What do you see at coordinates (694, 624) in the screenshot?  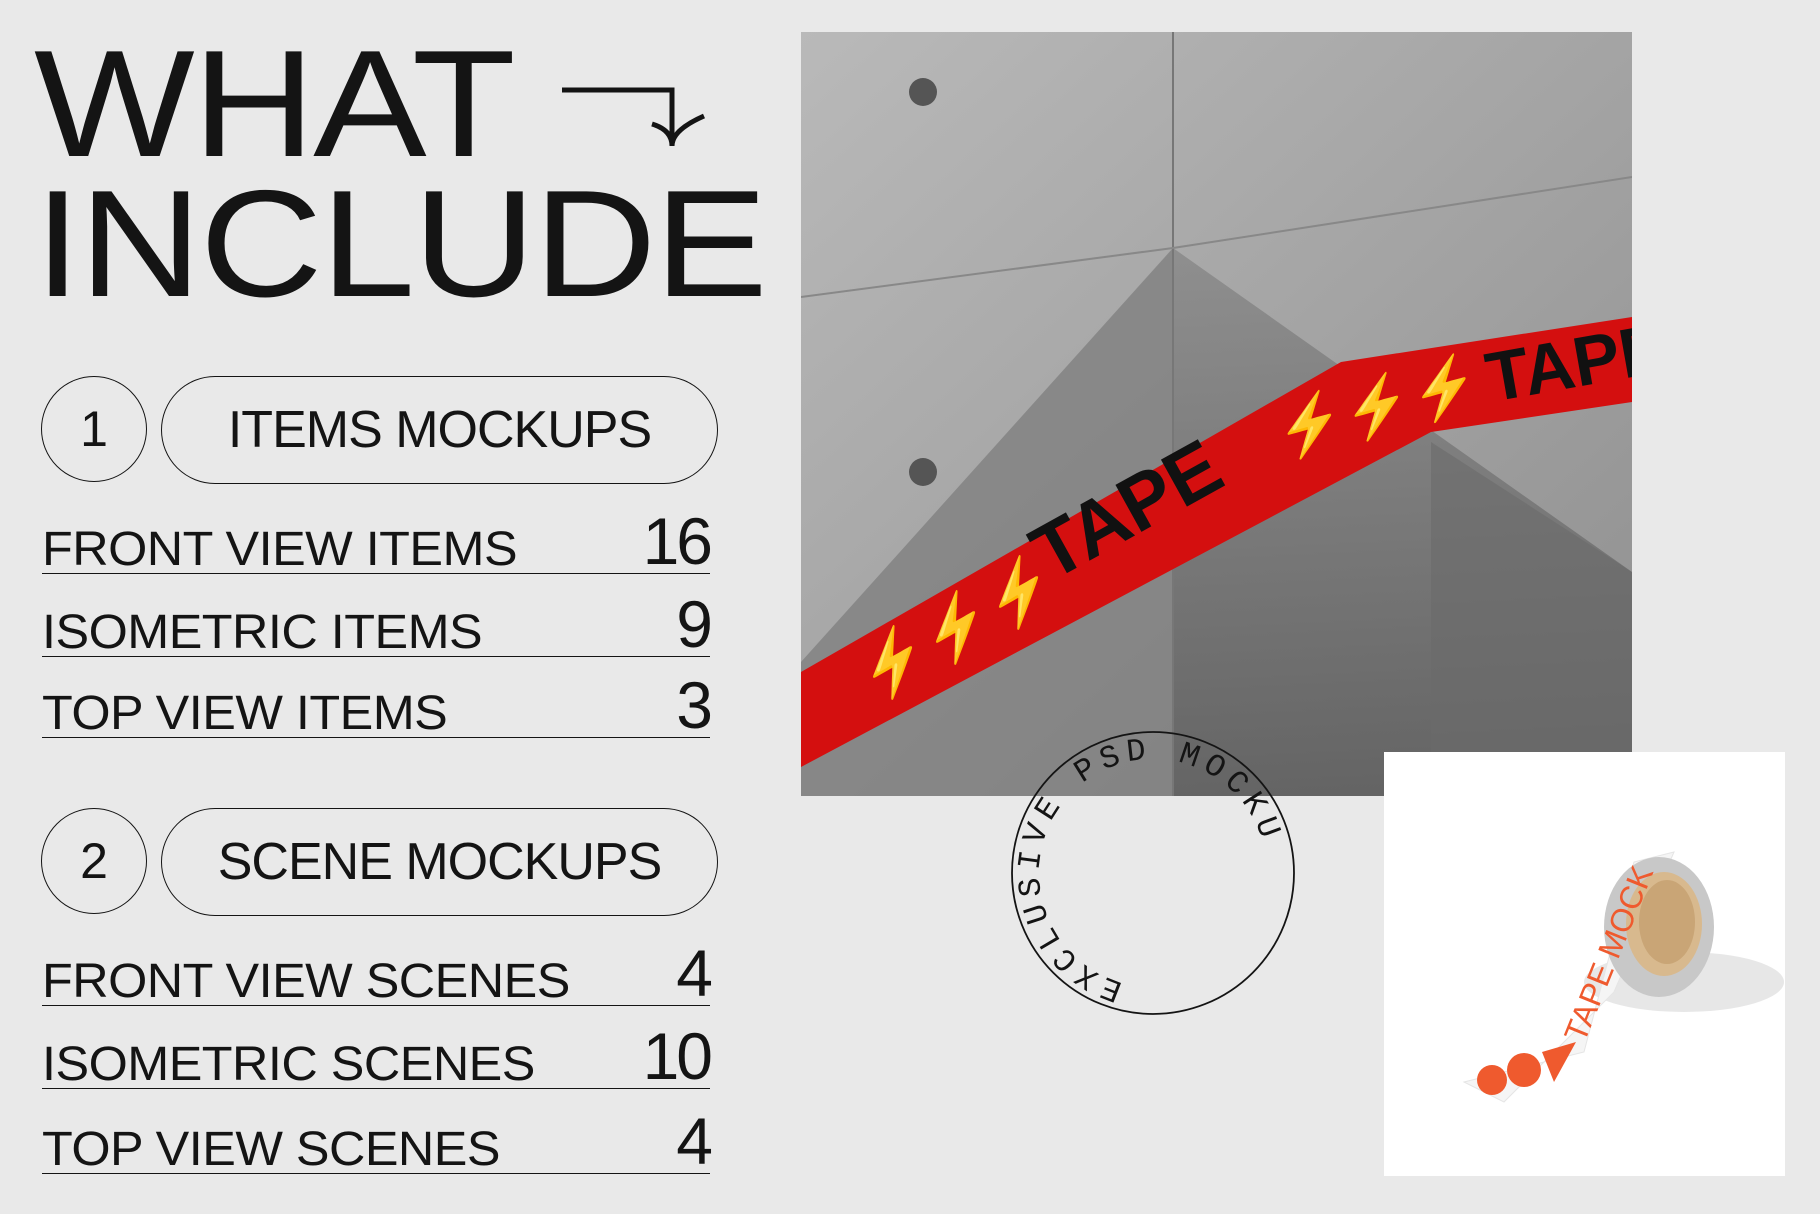 I see `item-count: 9` at bounding box center [694, 624].